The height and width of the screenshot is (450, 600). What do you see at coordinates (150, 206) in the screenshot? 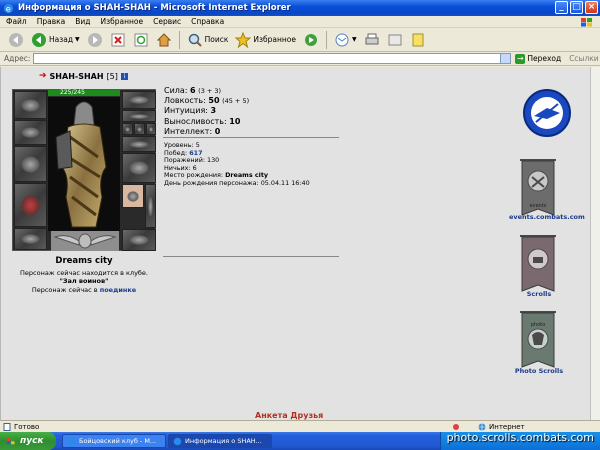
I see `equipment-slot-leggings` at bounding box center [150, 206].